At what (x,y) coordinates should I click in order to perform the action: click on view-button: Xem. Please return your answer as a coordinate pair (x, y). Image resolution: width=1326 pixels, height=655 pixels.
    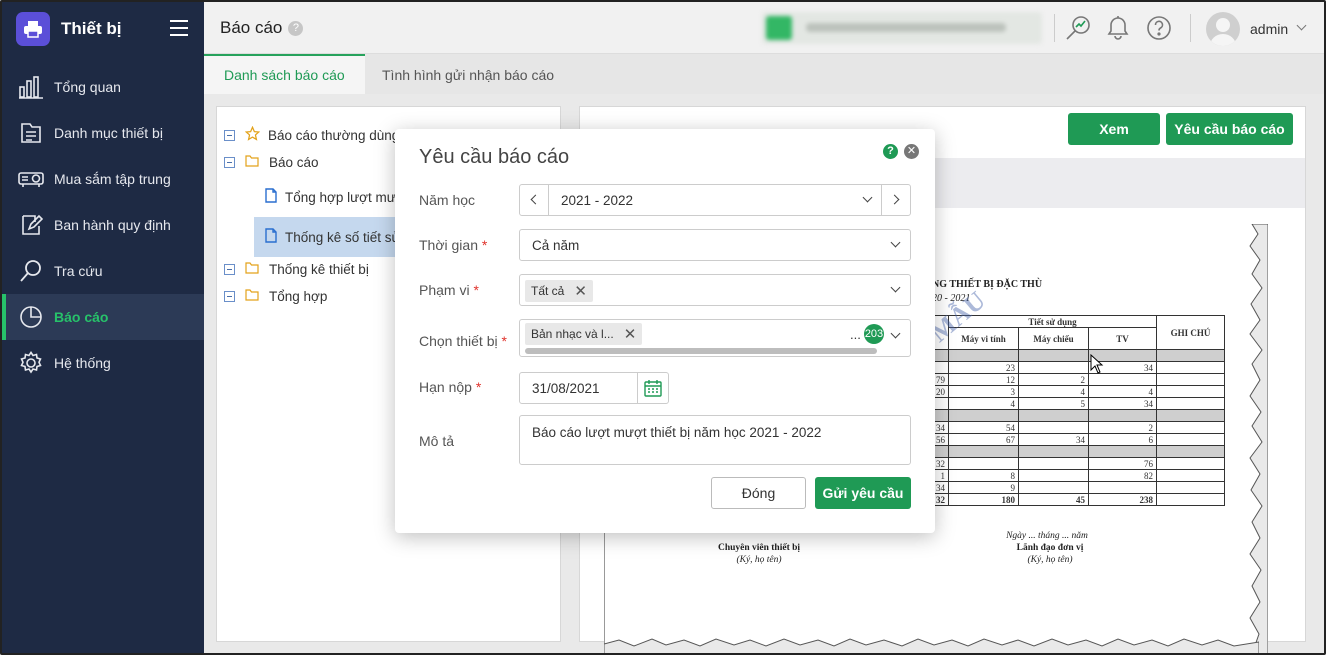
    Looking at the image, I should click on (1114, 129).